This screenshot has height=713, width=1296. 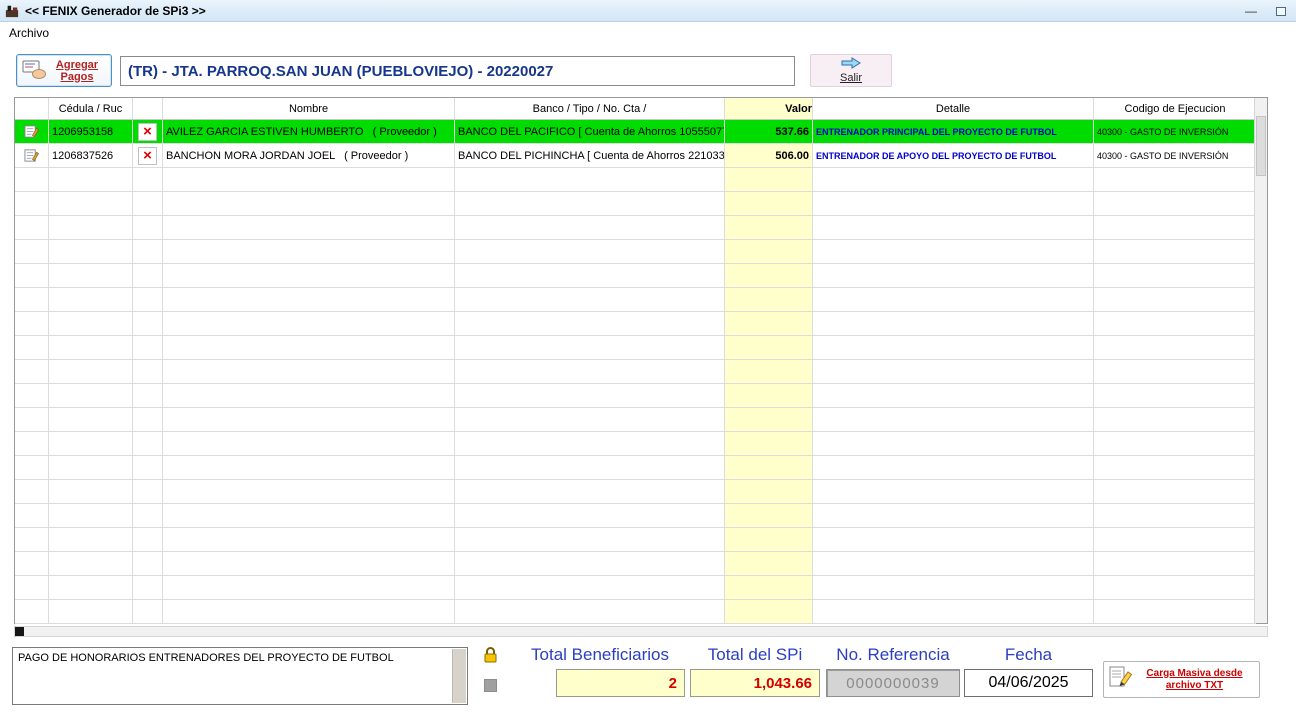 I want to click on cedula-cell: 1206953158, so click(x=91, y=132).